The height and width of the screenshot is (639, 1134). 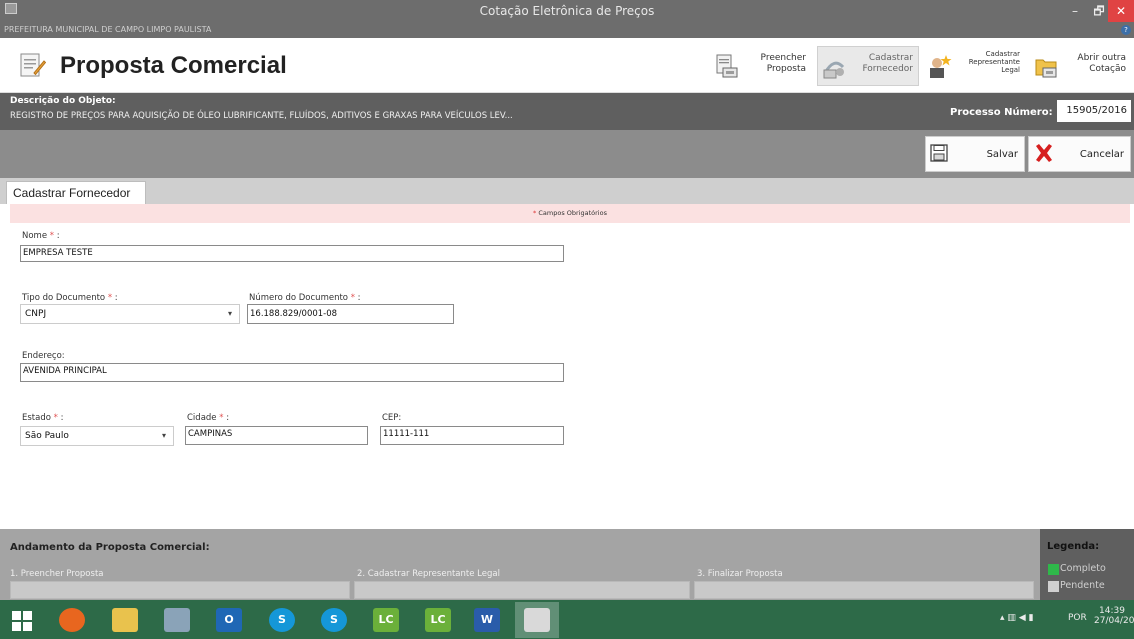 I want to click on firefox-icon, so click(x=72, y=620).